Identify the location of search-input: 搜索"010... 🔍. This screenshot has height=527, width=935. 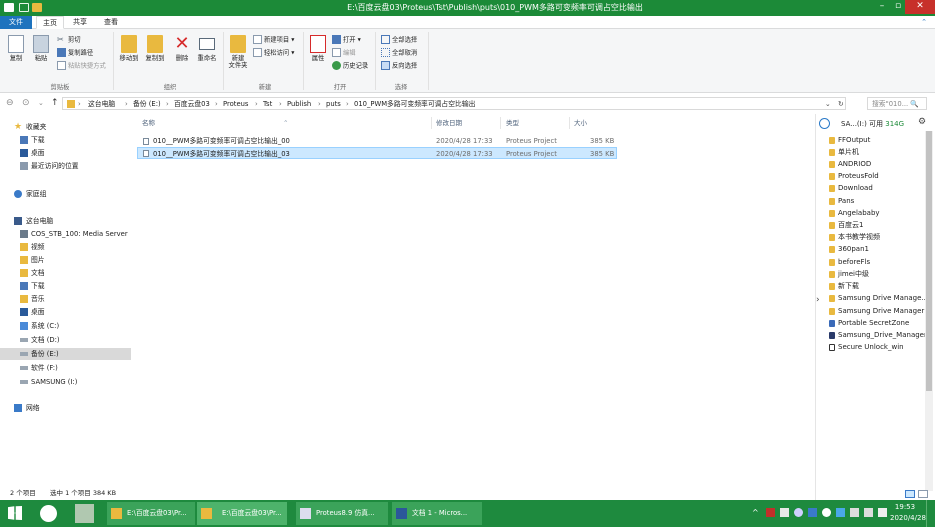
(897, 103).